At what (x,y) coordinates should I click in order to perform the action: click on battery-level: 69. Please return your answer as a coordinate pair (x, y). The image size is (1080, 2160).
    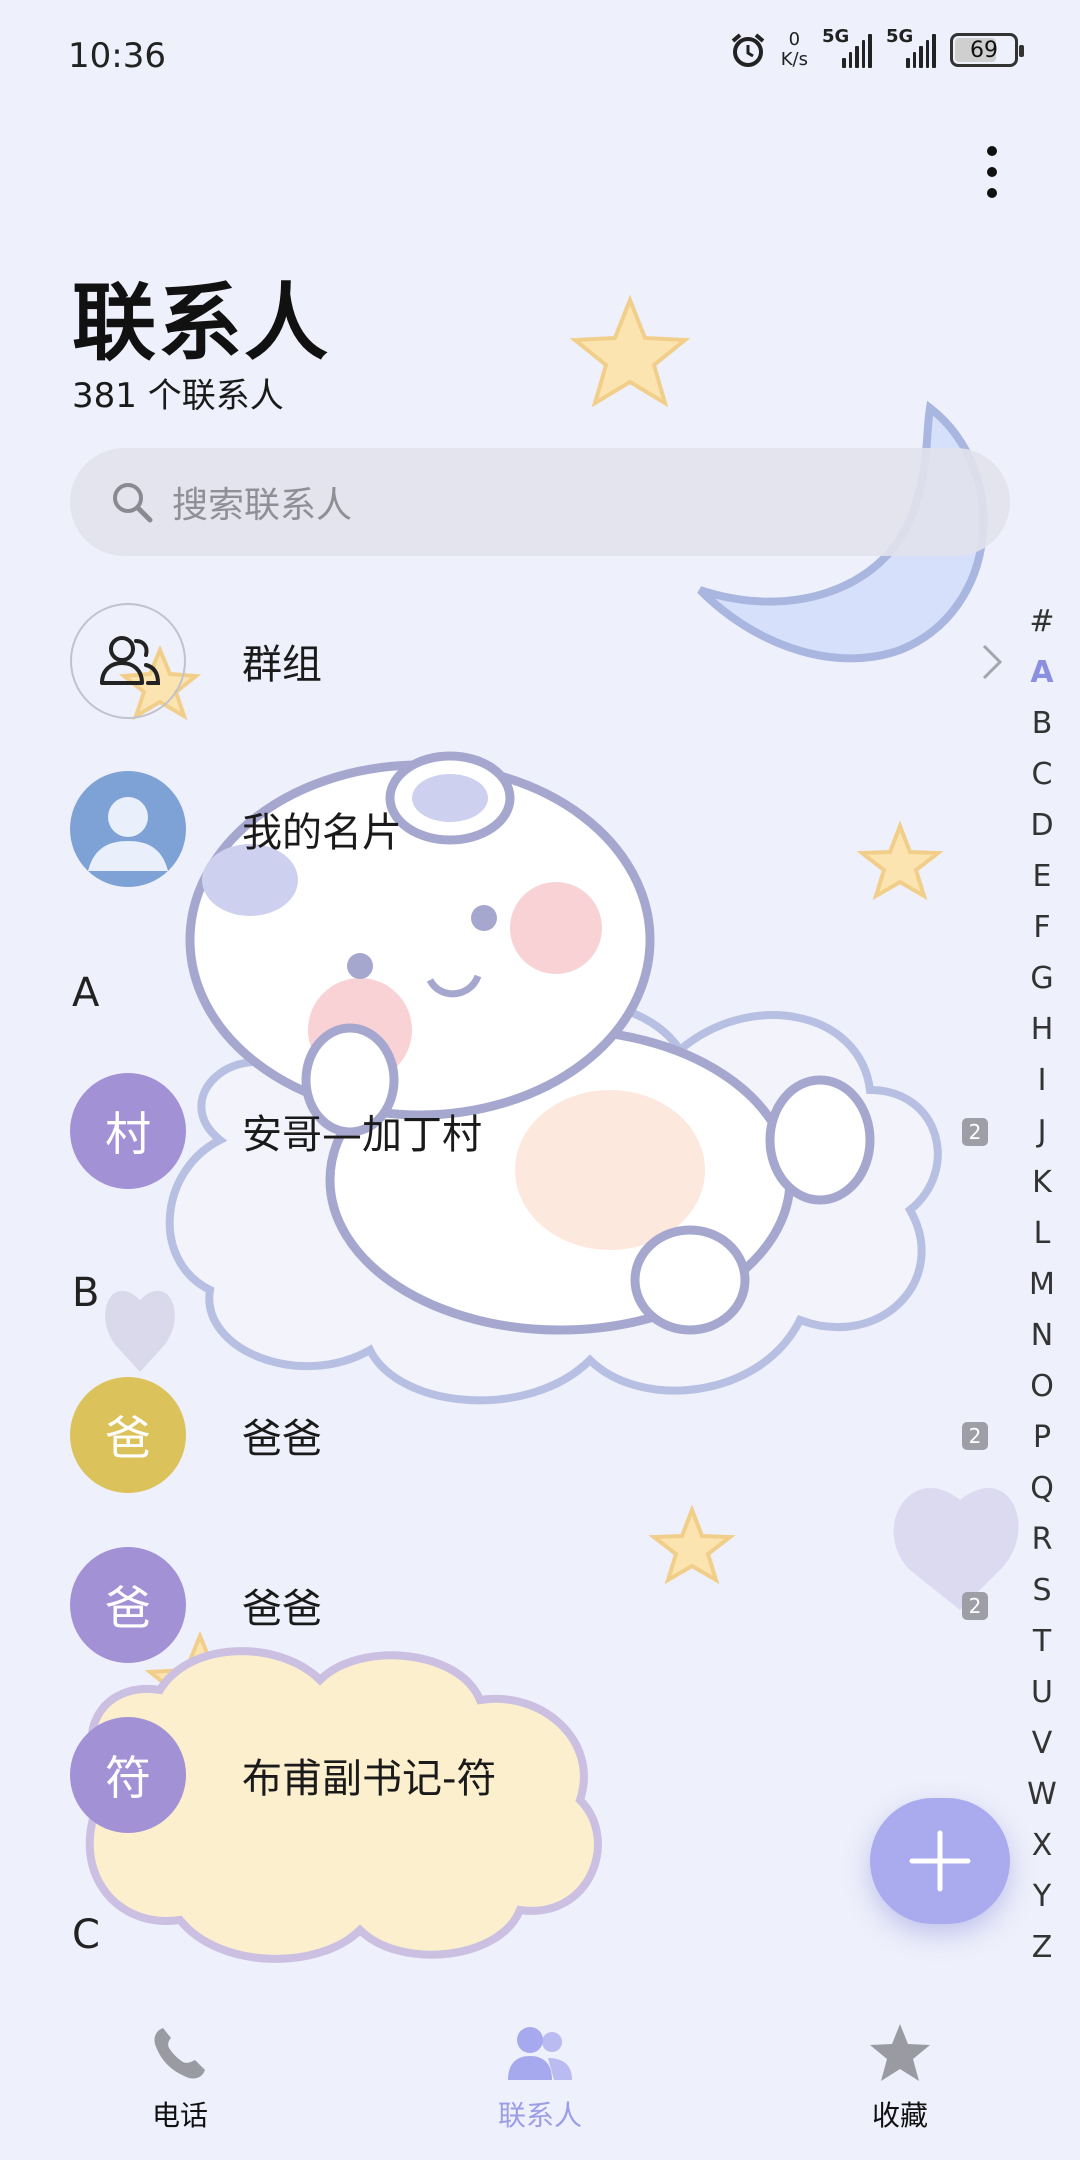
    Looking at the image, I should click on (984, 50).